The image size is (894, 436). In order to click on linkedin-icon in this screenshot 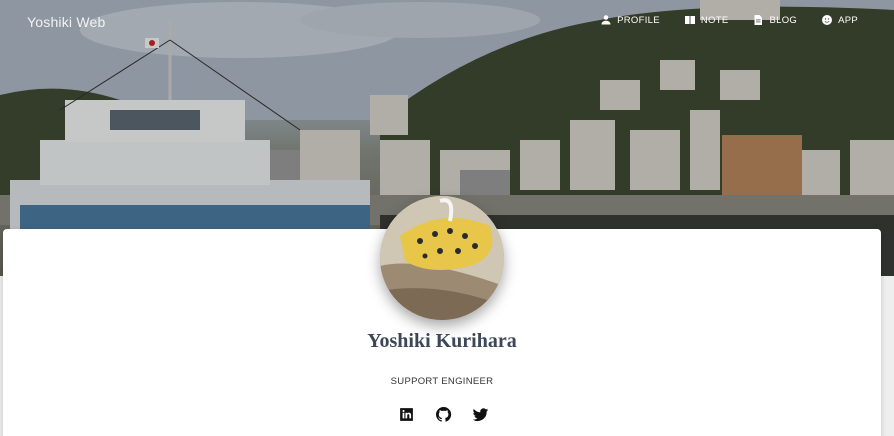, I will do `click(406, 414)`.